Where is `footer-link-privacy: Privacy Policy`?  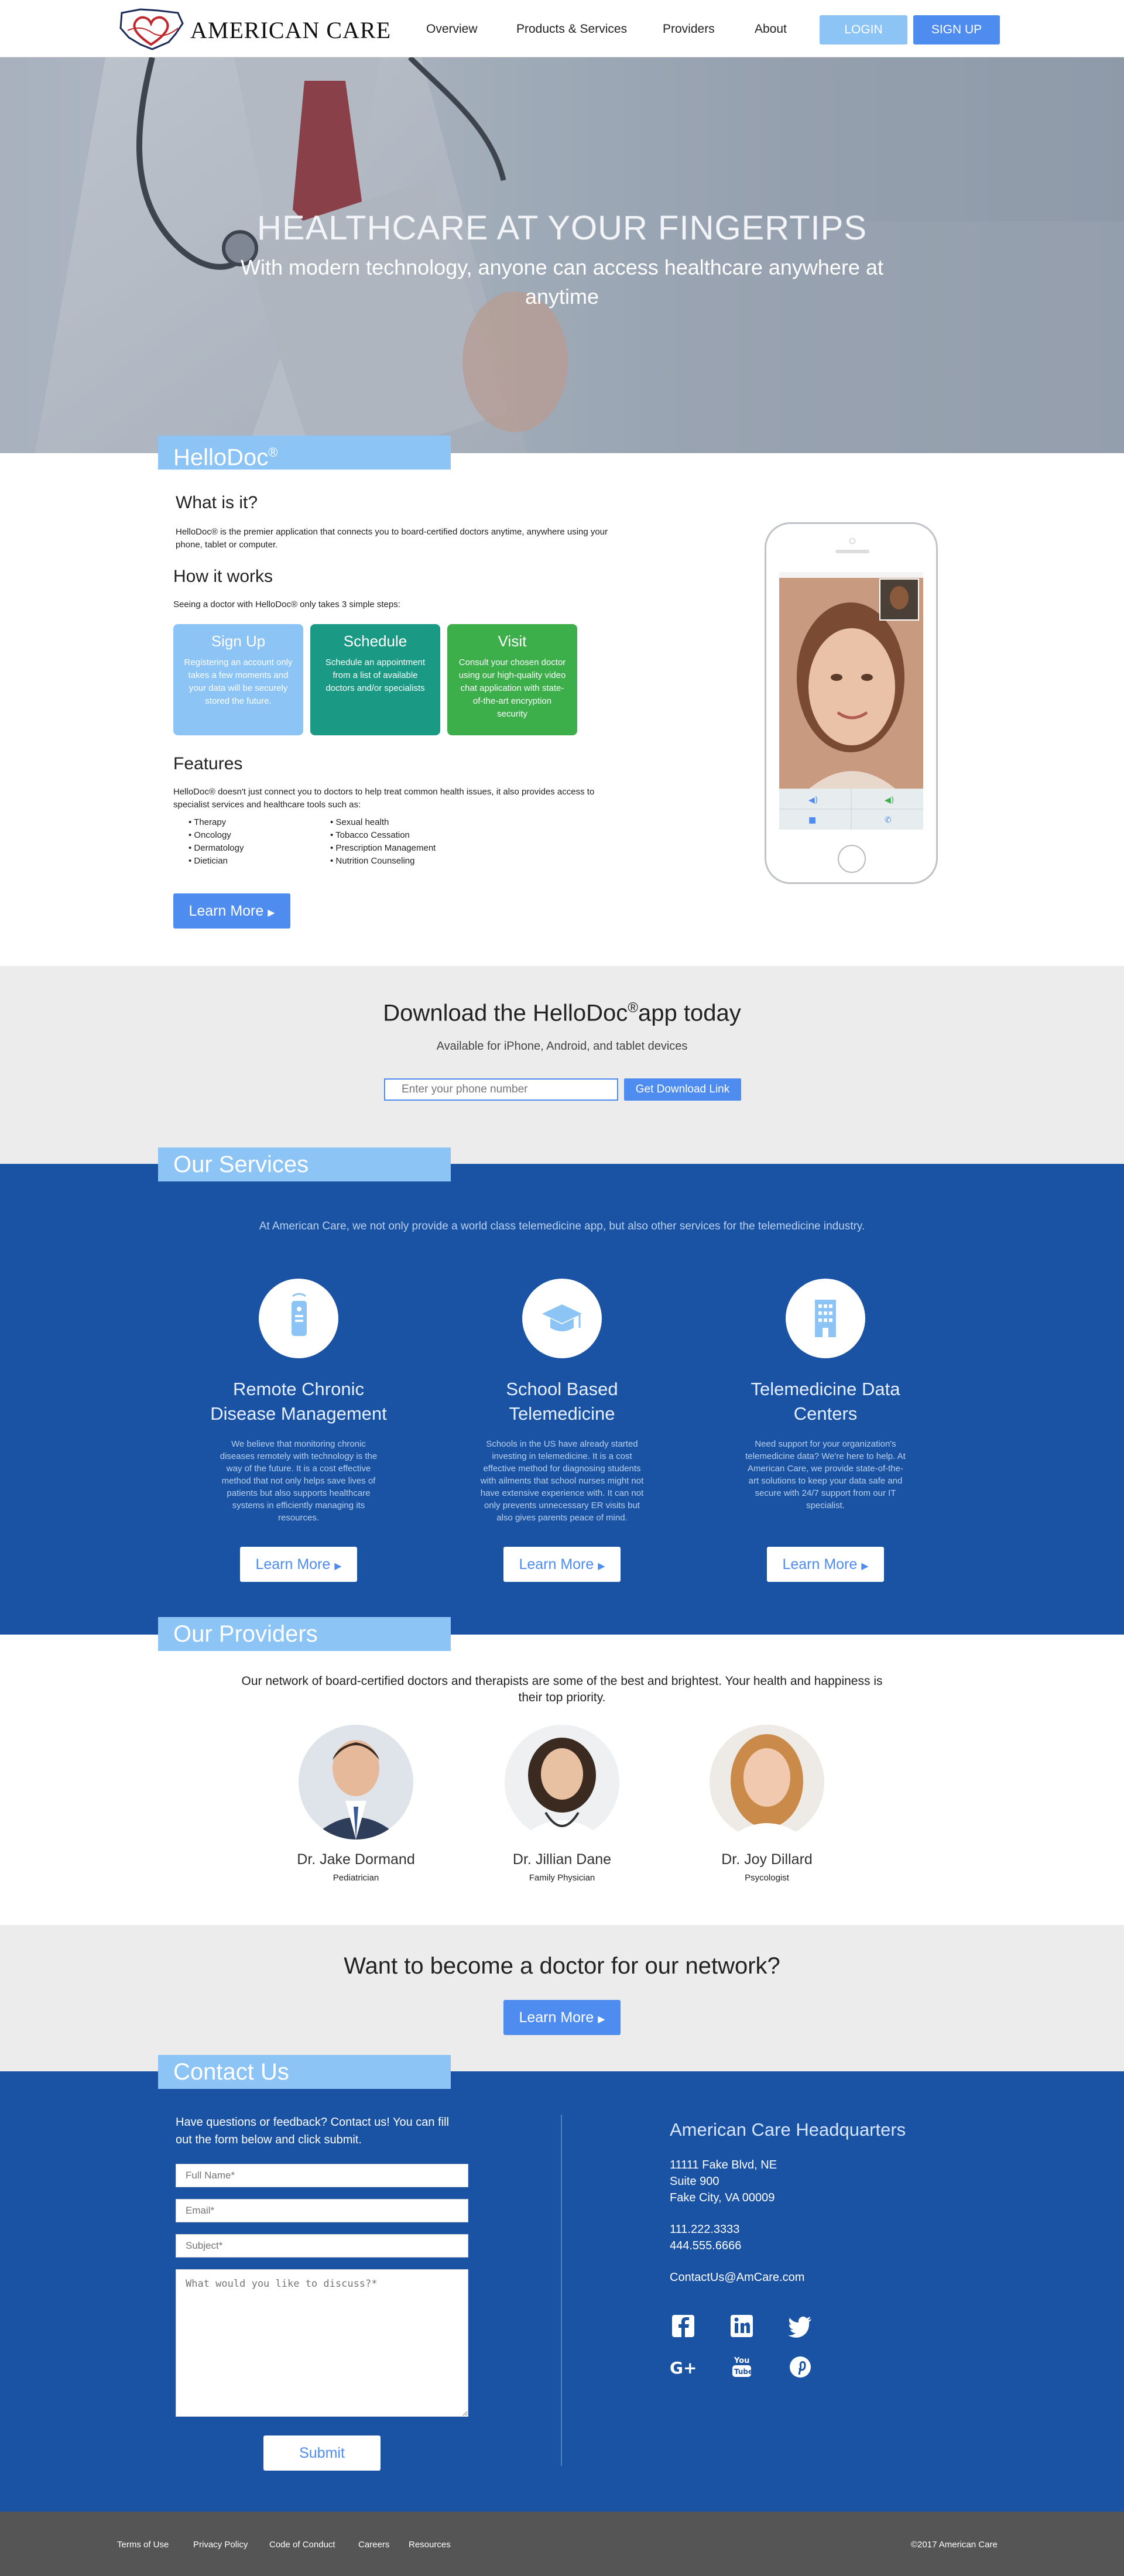 footer-link-privacy: Privacy Policy is located at coordinates (221, 2545).